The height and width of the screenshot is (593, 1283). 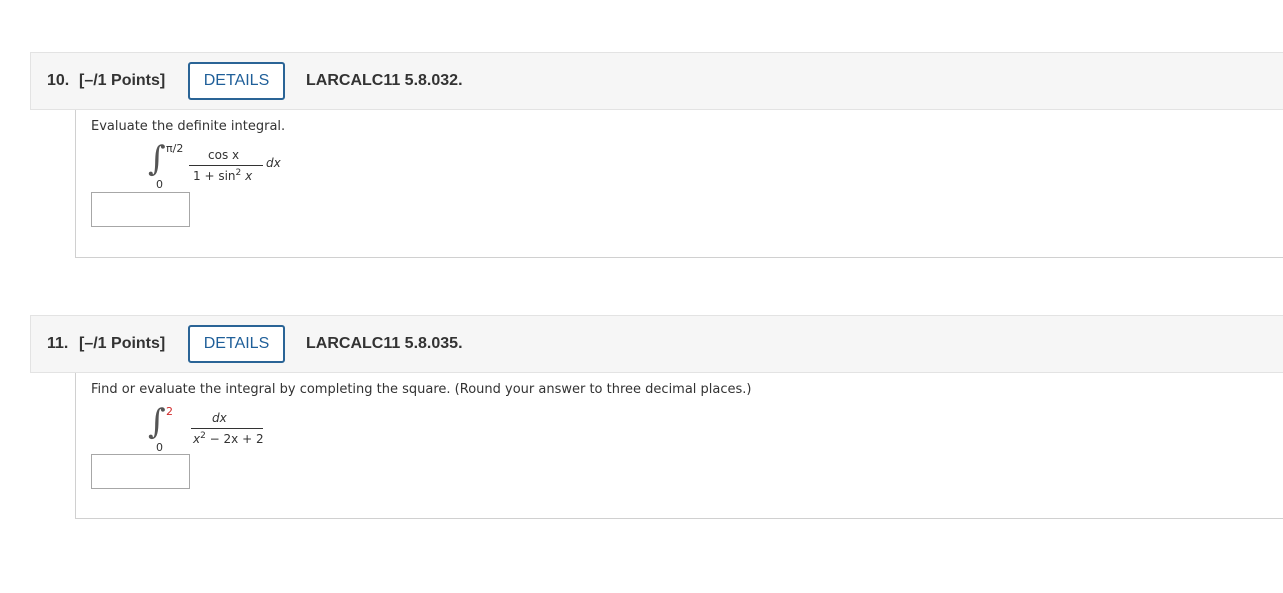 I want to click on integral-formula: ∫ 2 0 dx x2 − 2x + 2, so click(x=256, y=428).